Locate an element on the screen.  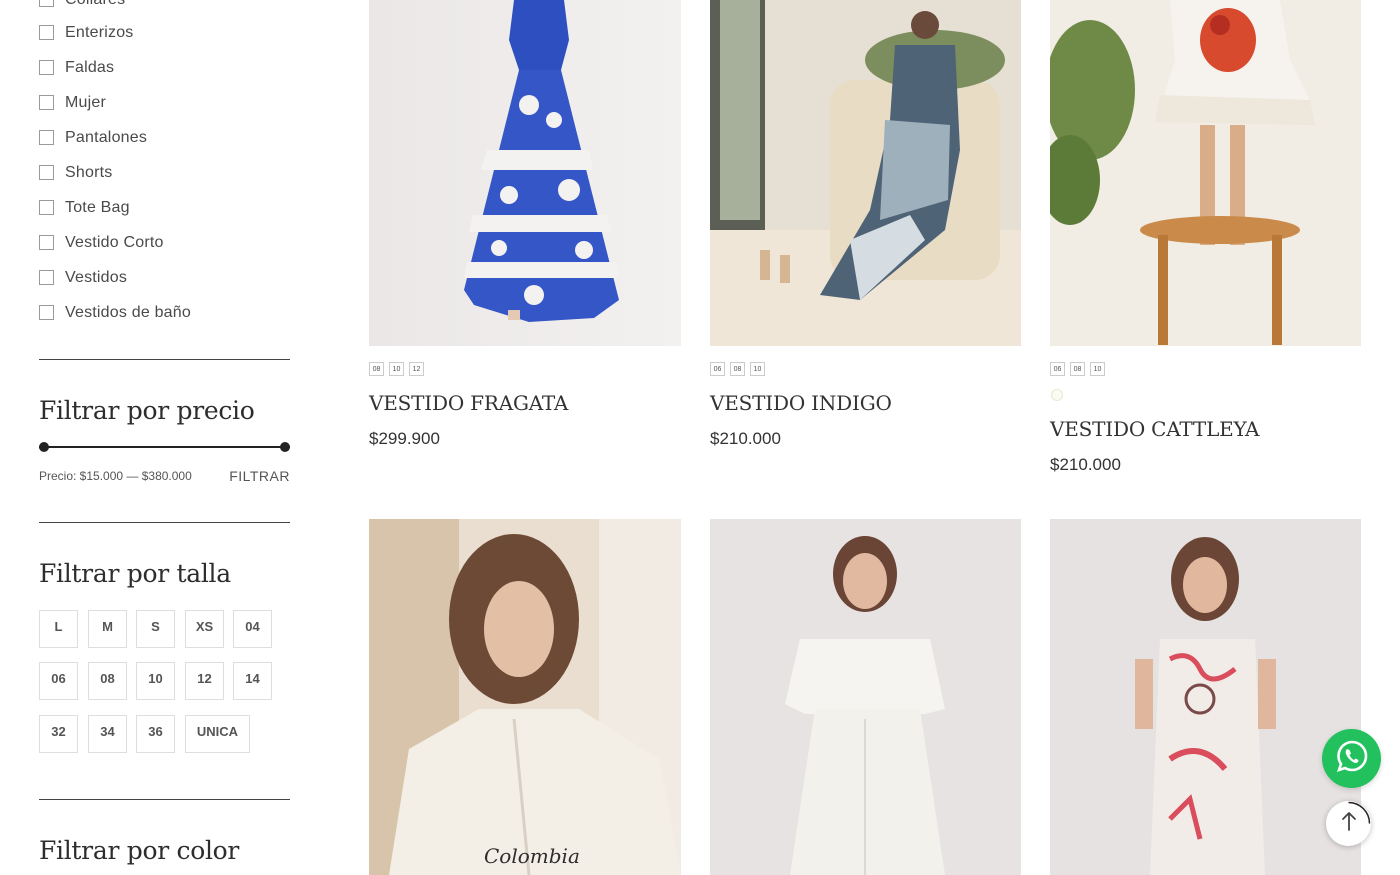
category-label: Enterizos is located at coordinates (99, 32).